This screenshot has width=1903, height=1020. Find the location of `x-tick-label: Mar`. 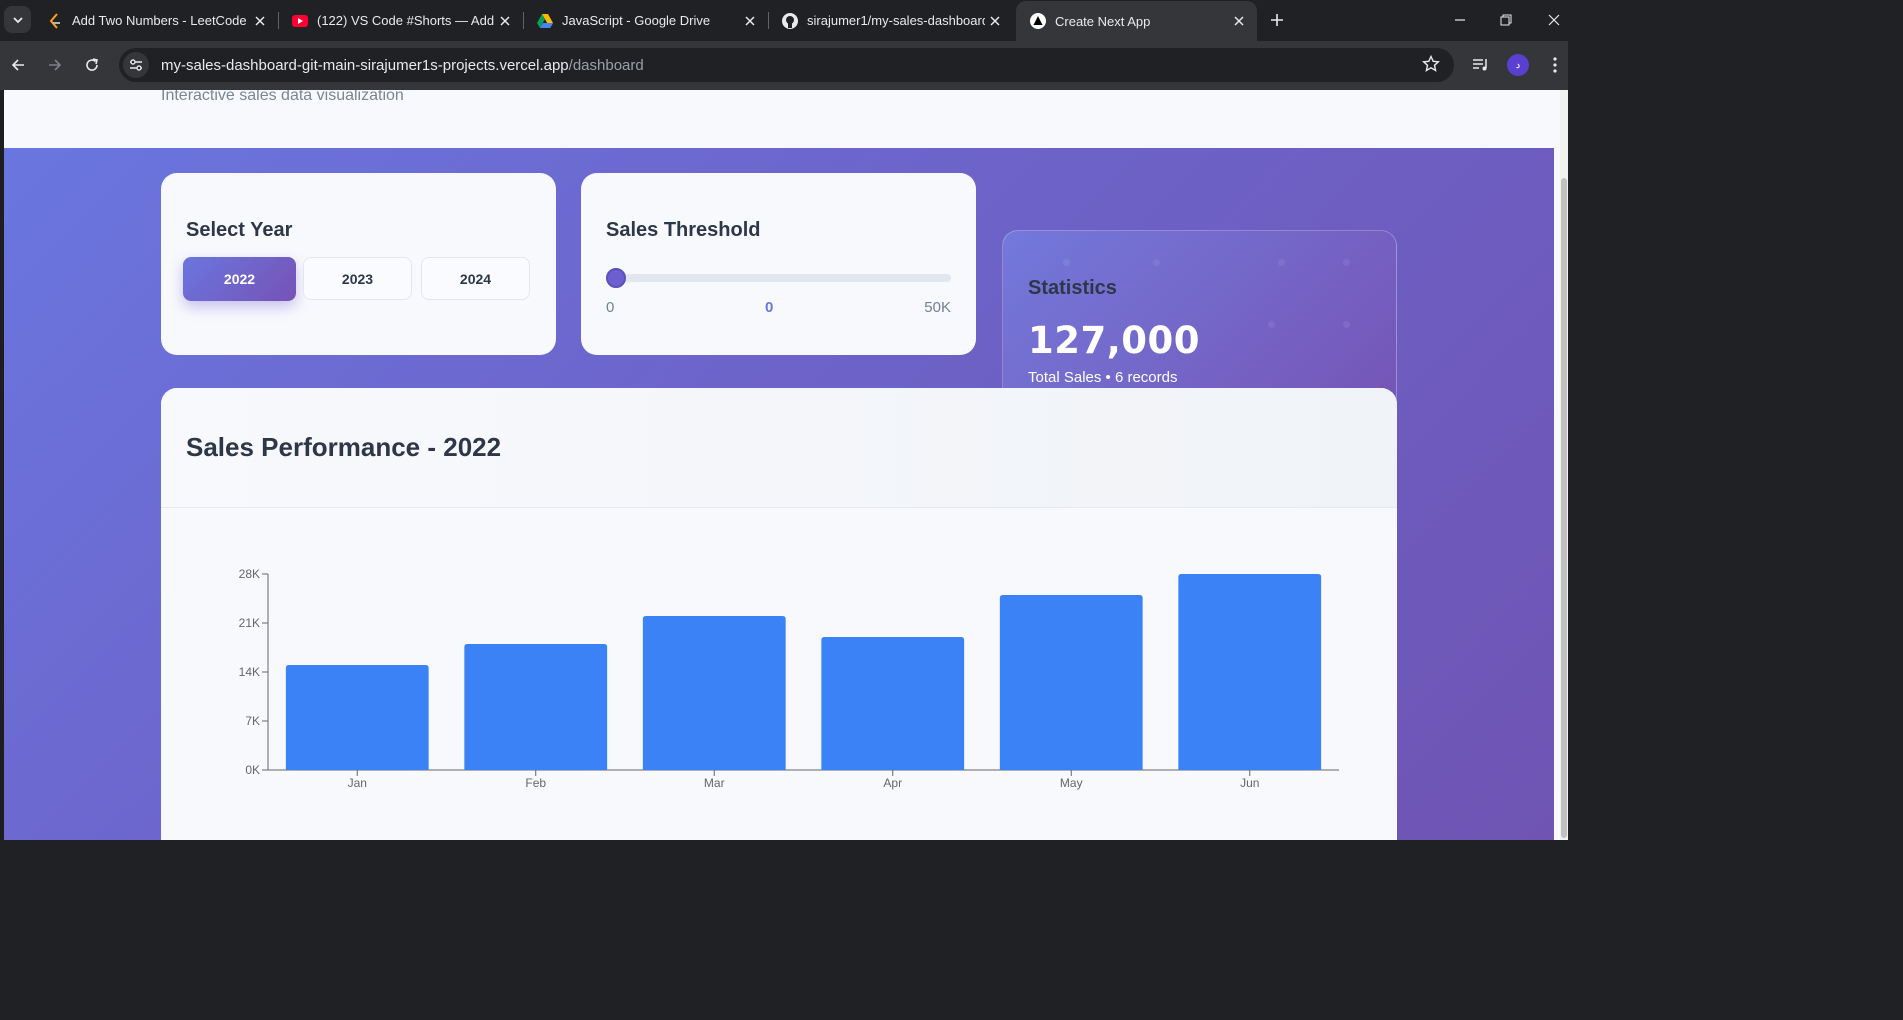

x-tick-label: Mar is located at coordinates (714, 783).